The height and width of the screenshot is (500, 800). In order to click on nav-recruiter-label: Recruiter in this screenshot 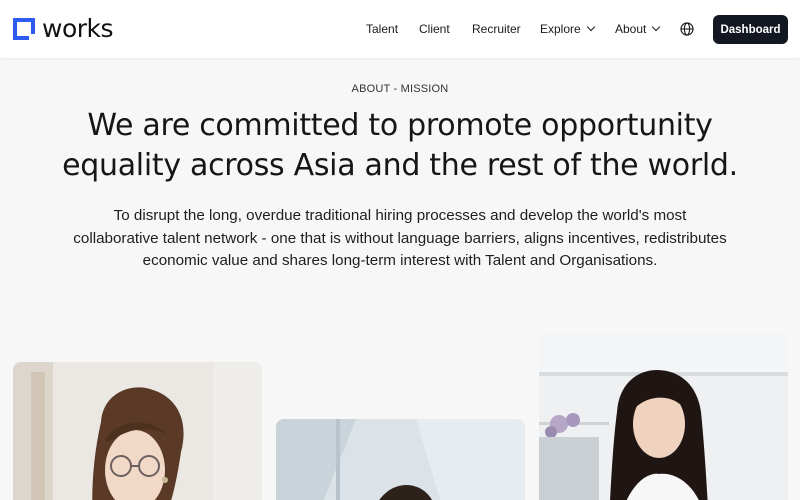, I will do `click(496, 29)`.